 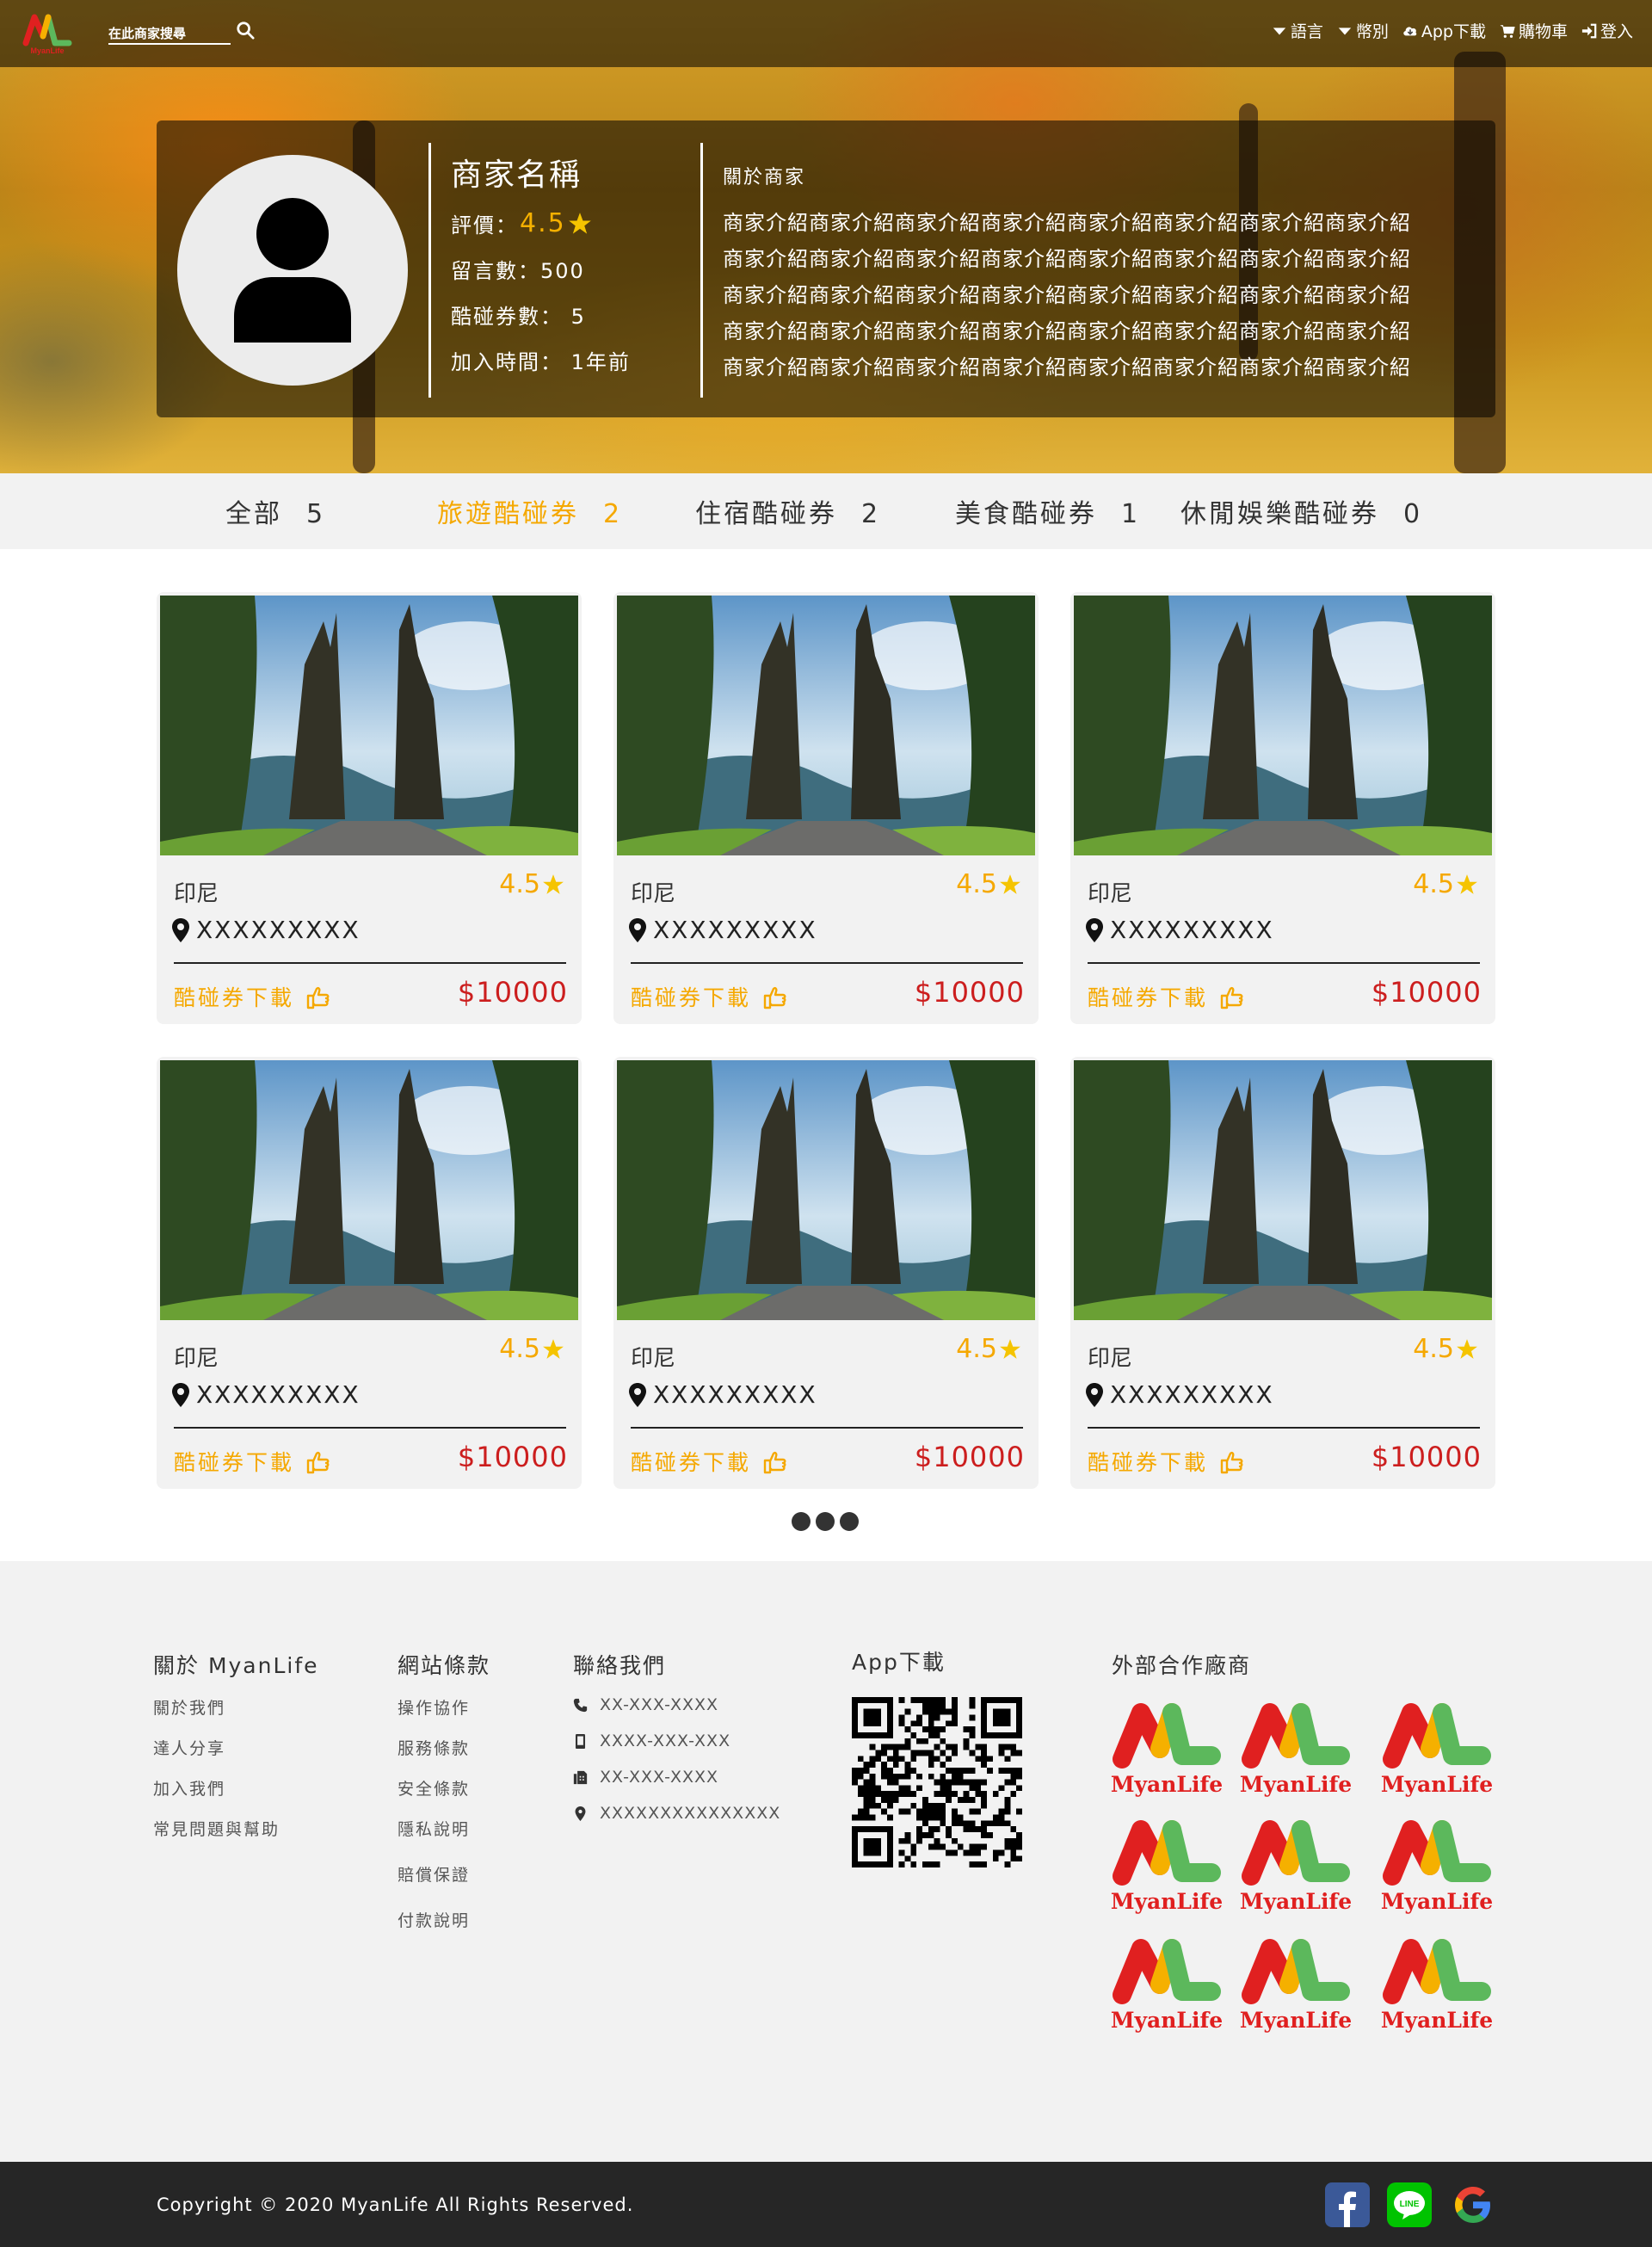 What do you see at coordinates (580, 1741) in the screenshot?
I see `mobile-icon` at bounding box center [580, 1741].